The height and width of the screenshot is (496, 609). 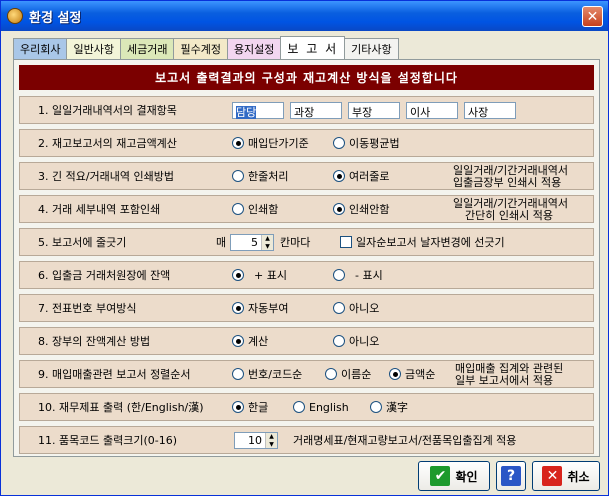 What do you see at coordinates (250, 407) in the screenshot?
I see `radio-korean: 한글` at bounding box center [250, 407].